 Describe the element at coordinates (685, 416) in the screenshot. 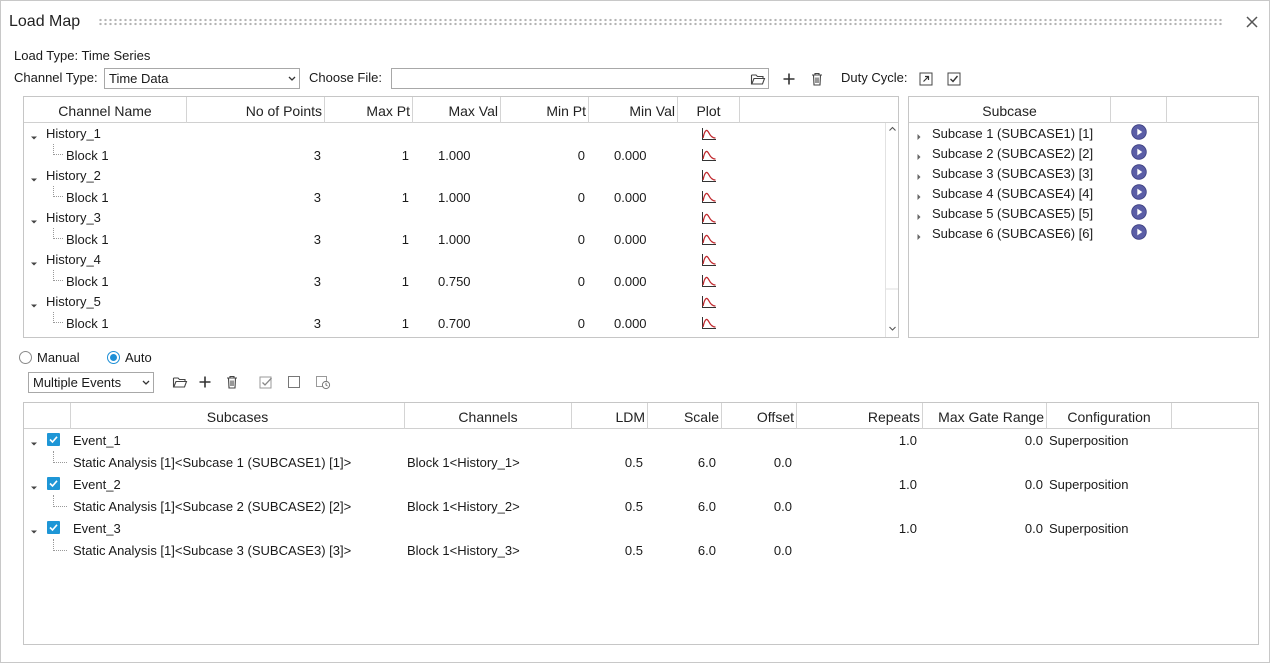

I see `col-scale: Scale` at that location.